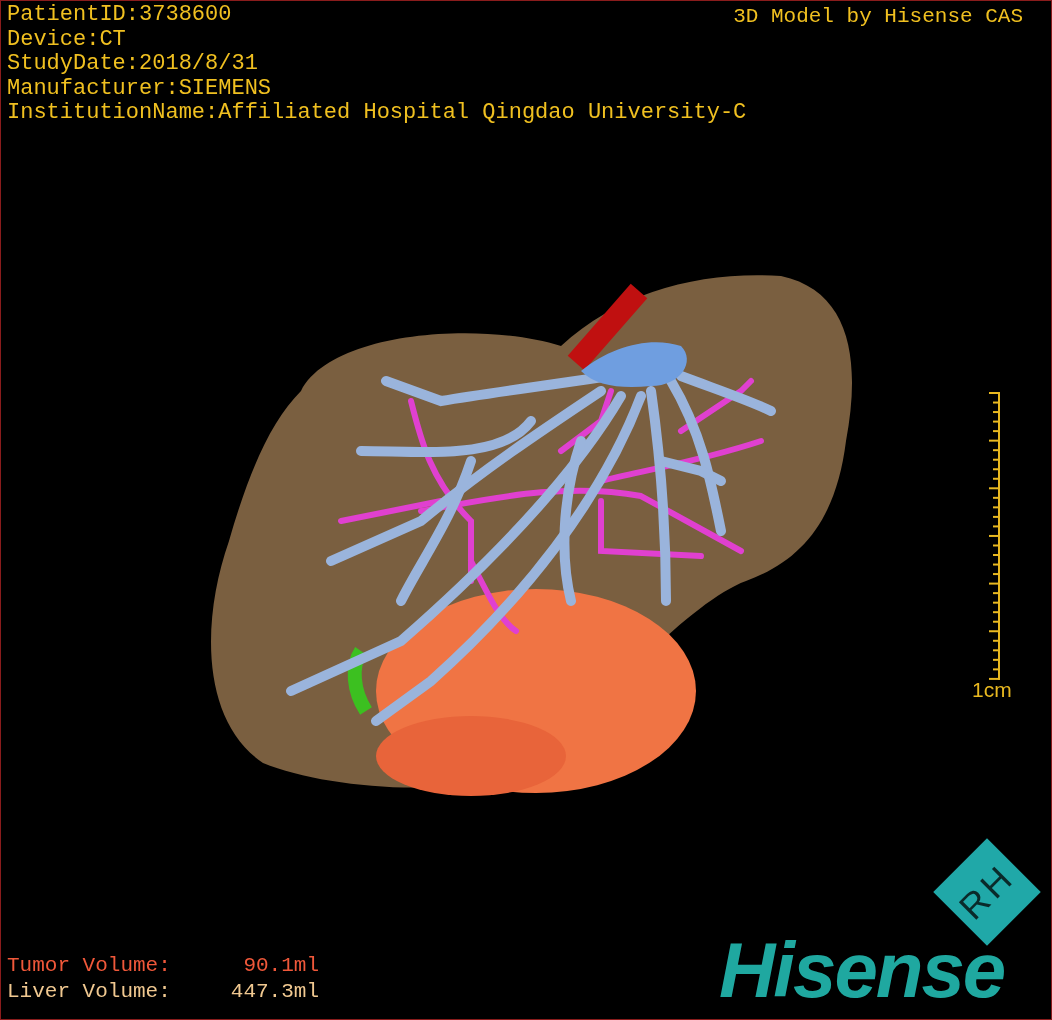 Image resolution: width=1052 pixels, height=1020 pixels. What do you see at coordinates (377, 113) in the screenshot?
I see `study-info-text: InstitutionName:Affiliated Hospital Qingdao University-C` at bounding box center [377, 113].